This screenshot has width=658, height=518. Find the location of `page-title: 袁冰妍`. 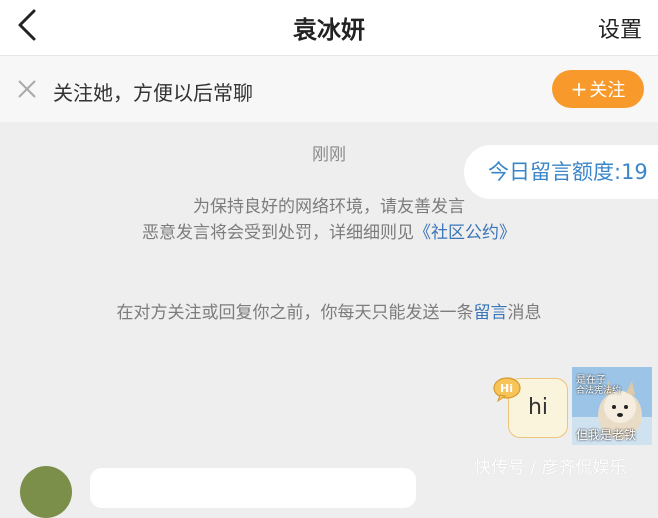

page-title: 袁冰妍 is located at coordinates (329, 30).